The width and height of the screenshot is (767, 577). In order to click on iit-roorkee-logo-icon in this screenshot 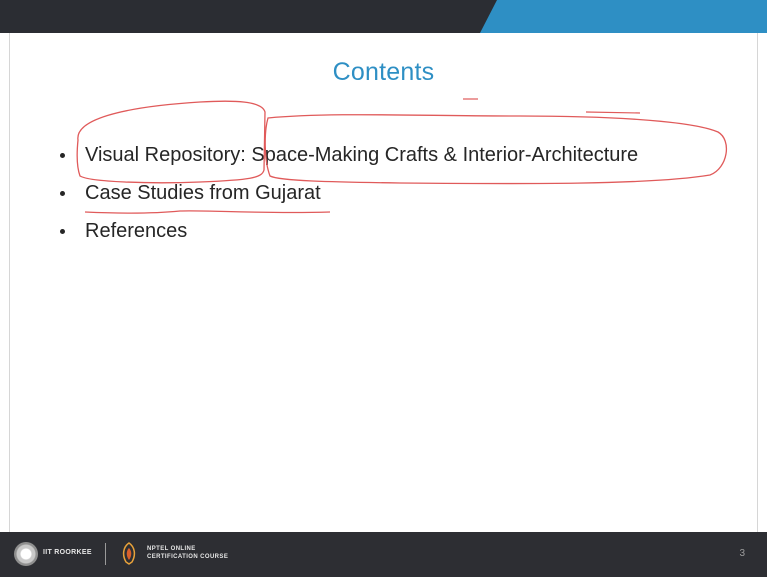, I will do `click(26, 554)`.